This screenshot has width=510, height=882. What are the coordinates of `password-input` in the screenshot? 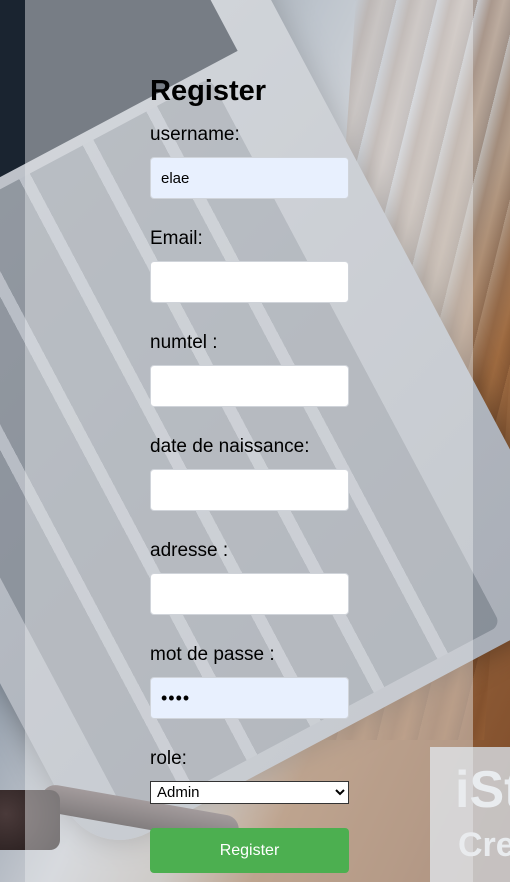 It's located at (249, 698).